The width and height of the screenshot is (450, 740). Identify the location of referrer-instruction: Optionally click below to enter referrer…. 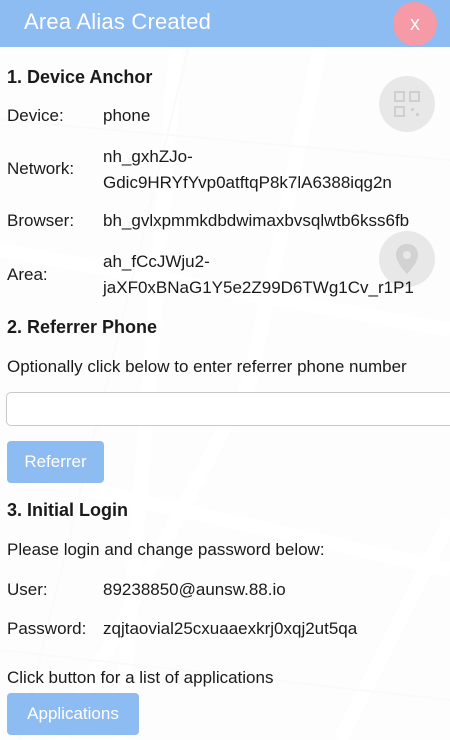
(207, 366).